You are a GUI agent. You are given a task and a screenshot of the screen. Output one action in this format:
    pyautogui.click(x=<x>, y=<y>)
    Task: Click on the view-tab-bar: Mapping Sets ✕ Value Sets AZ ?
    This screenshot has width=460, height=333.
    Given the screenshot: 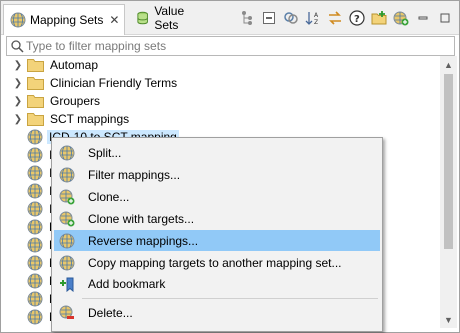 What is the action you would take?
    pyautogui.click(x=230, y=18)
    